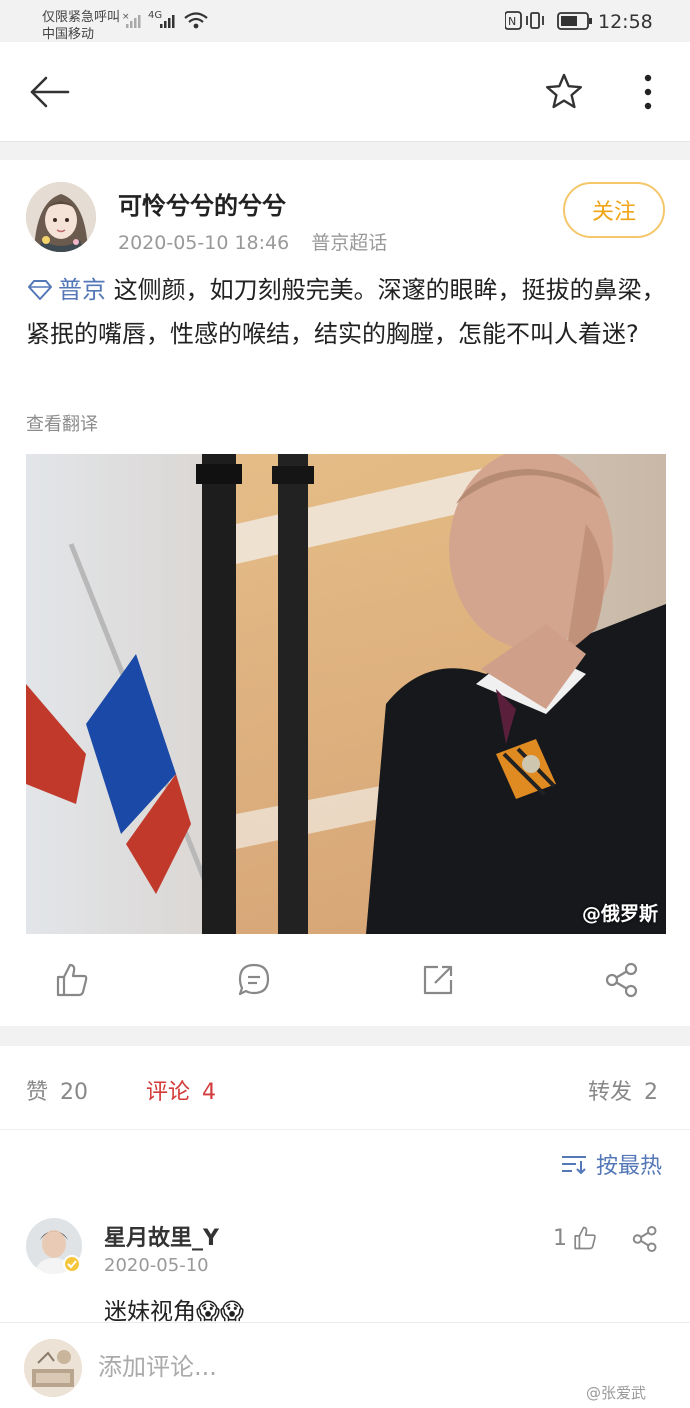 The width and height of the screenshot is (690, 1408). I want to click on wifi-icon, so click(196, 20).